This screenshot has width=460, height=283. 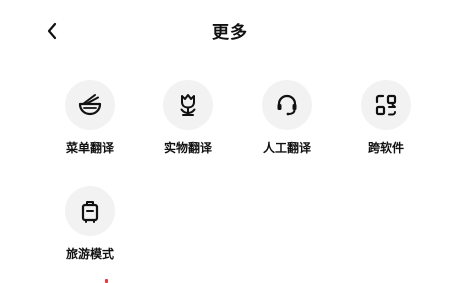 I want to click on object-translate-tile: 实物翻译, so click(x=188, y=122).